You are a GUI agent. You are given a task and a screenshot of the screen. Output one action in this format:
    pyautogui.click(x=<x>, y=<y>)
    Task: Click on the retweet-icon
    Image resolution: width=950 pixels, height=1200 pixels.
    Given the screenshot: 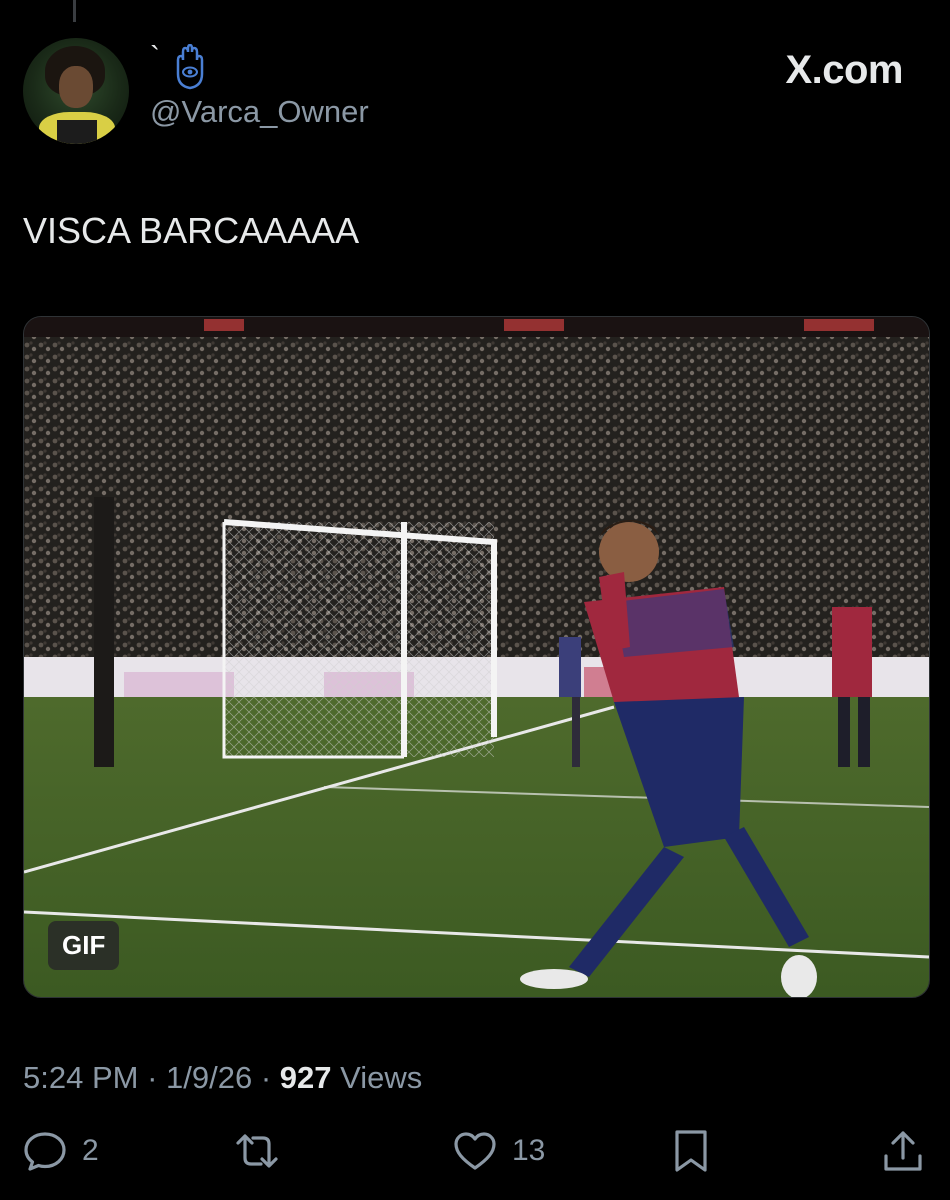 What is the action you would take?
    pyautogui.click(x=257, y=1151)
    